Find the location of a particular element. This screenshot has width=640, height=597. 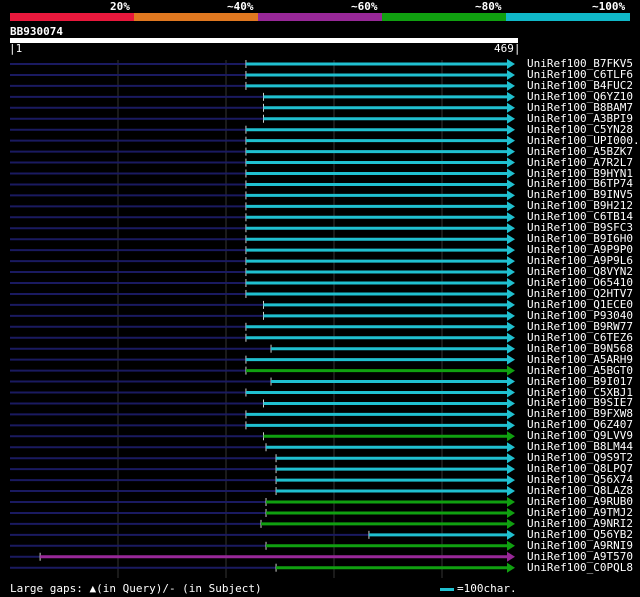

hit-label: UniRef100_A7R2L7 is located at coordinates (580, 162).